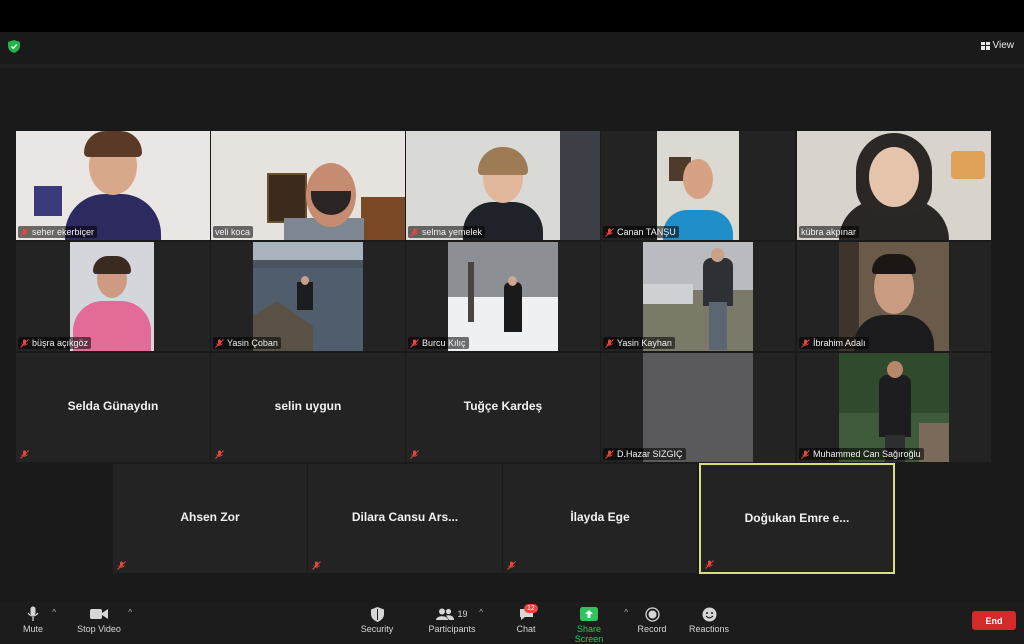 This screenshot has height=644, width=1024. I want to click on participant-name: büşra açıkgöz, so click(60, 343).